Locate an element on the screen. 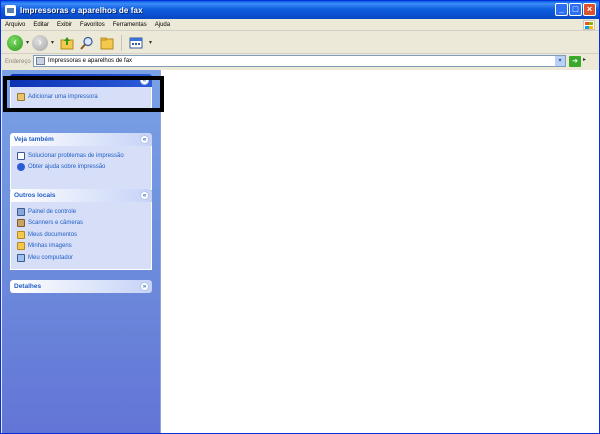 This screenshot has height=434, width=600. other-places-title: Outros locais is located at coordinates (35, 195).